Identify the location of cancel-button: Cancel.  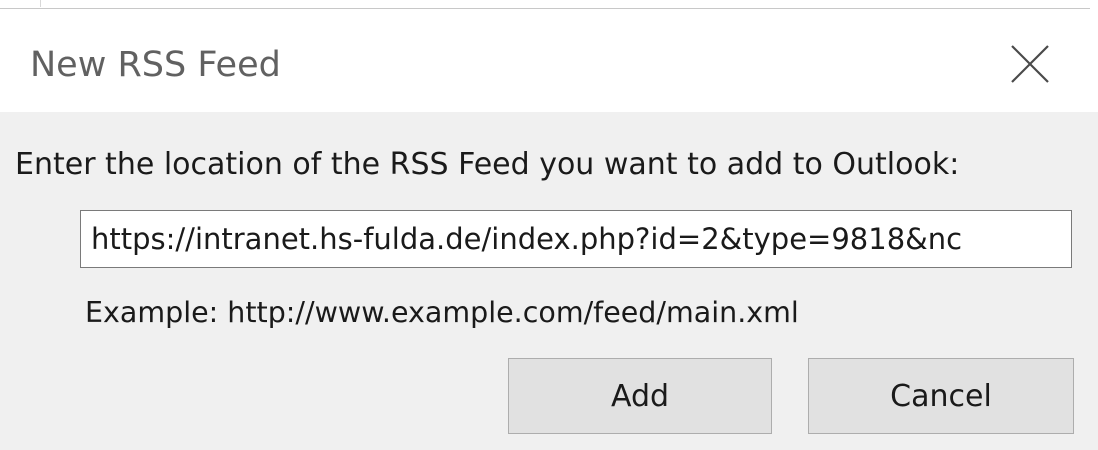
(941, 396).